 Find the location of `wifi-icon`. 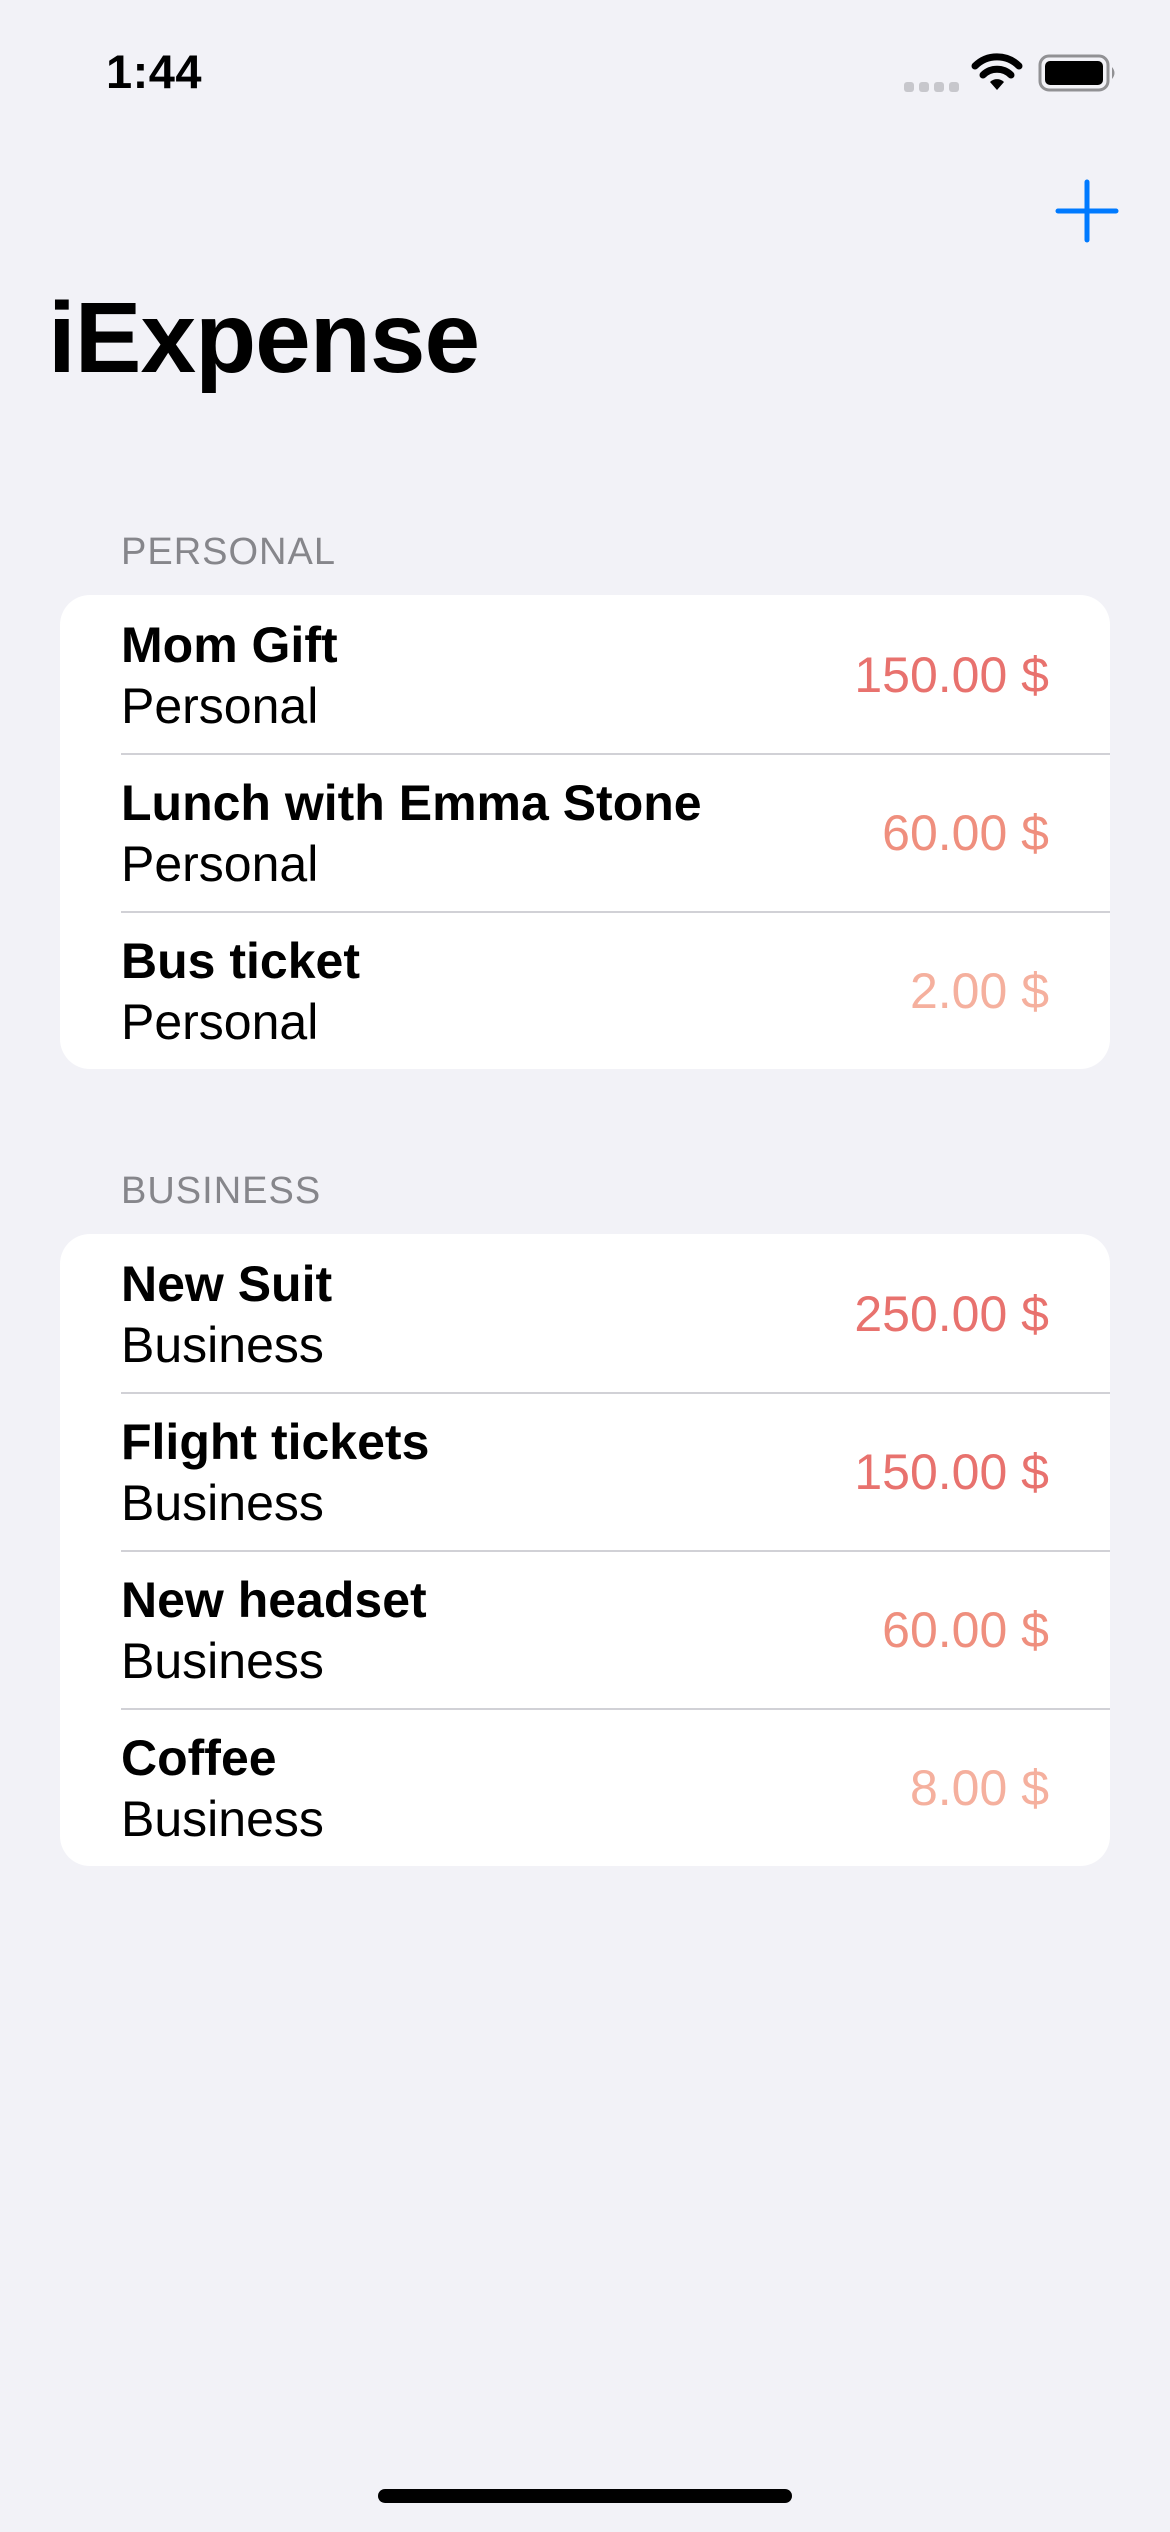

wifi-icon is located at coordinates (997, 71).